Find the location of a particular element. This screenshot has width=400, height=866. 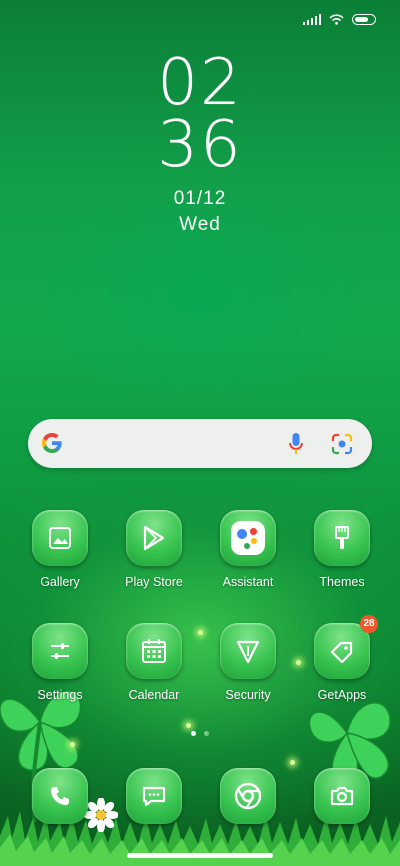

assistant-icon is located at coordinates (248, 538).